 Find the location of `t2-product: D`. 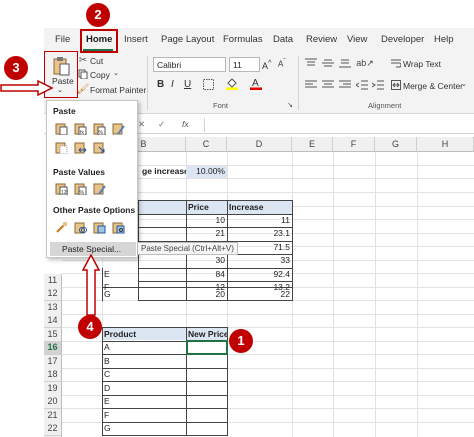

t2-product: D is located at coordinates (144, 388).